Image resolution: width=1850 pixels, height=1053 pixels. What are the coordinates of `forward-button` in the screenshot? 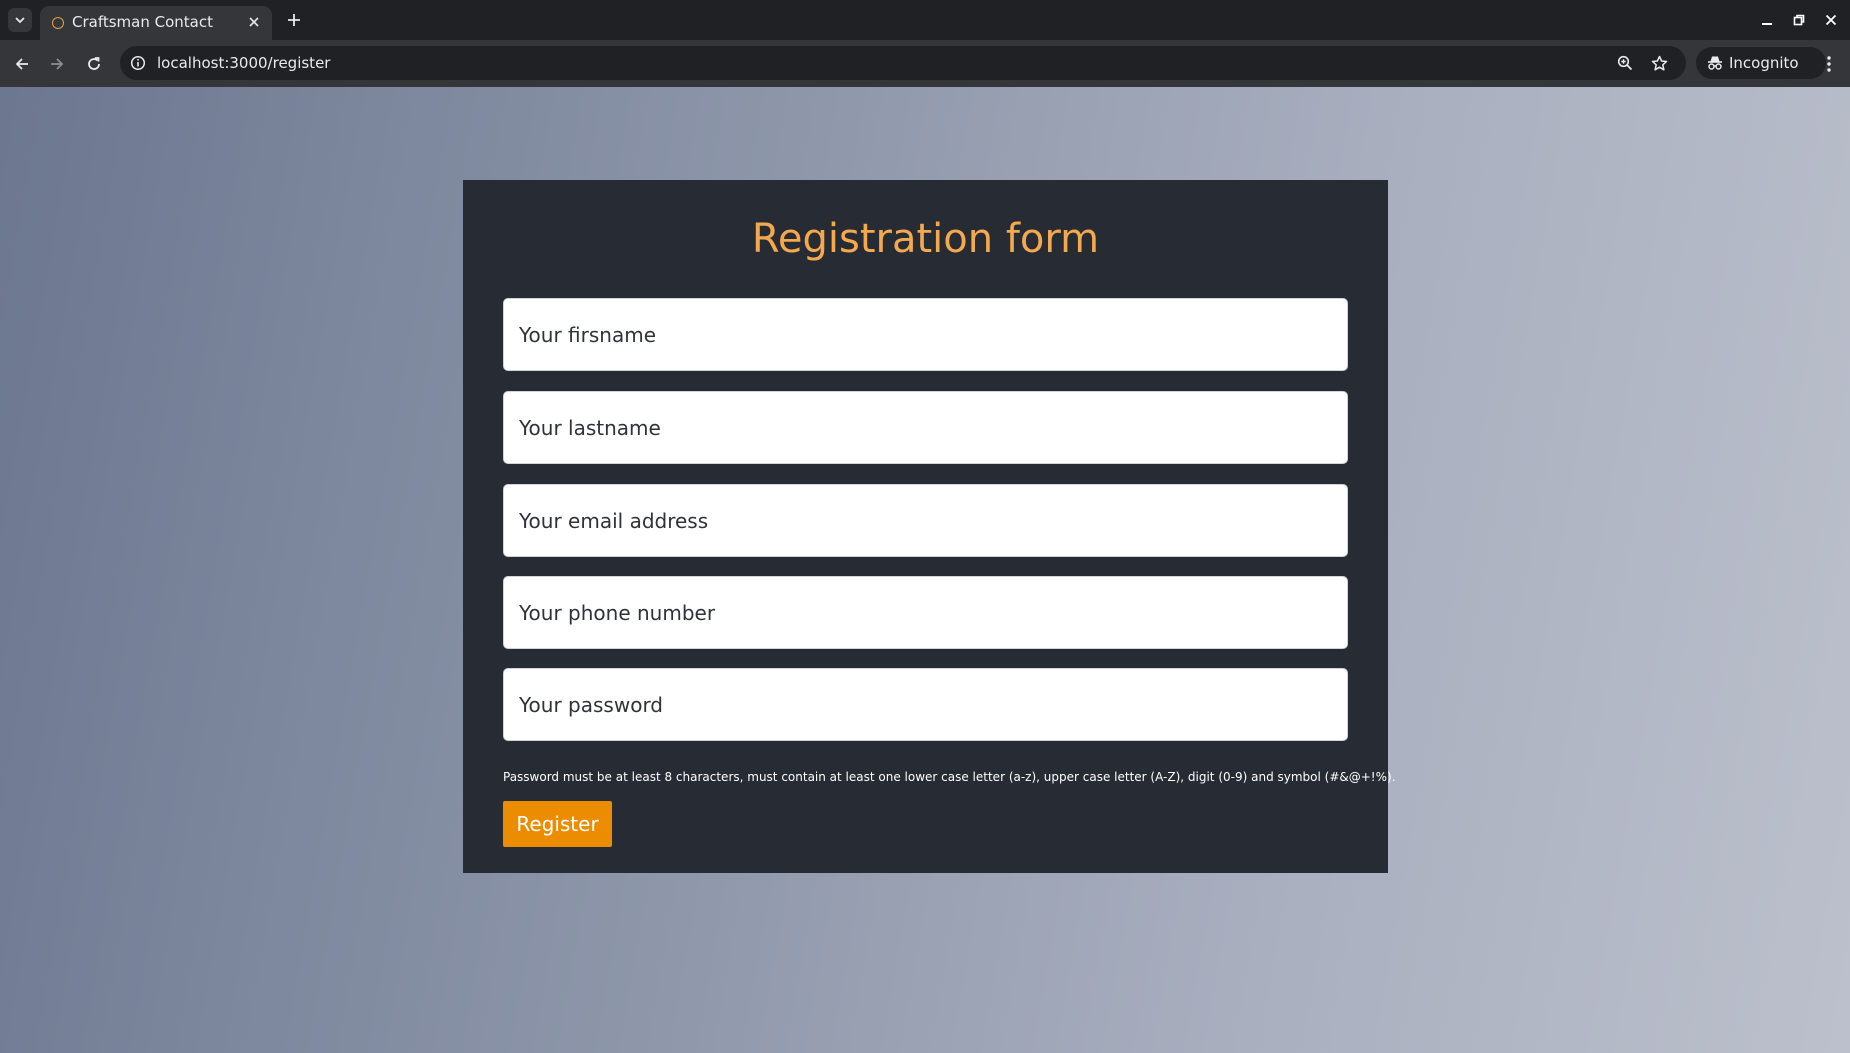 It's located at (57, 64).